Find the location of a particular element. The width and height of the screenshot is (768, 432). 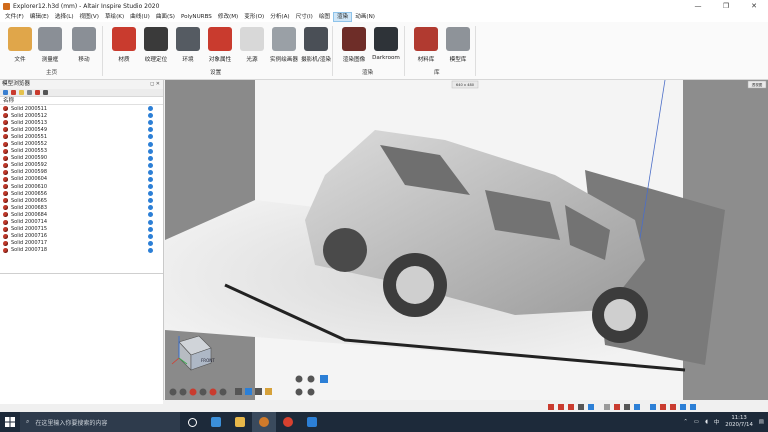

taskbar-app-recorder is located at coordinates (288, 422).